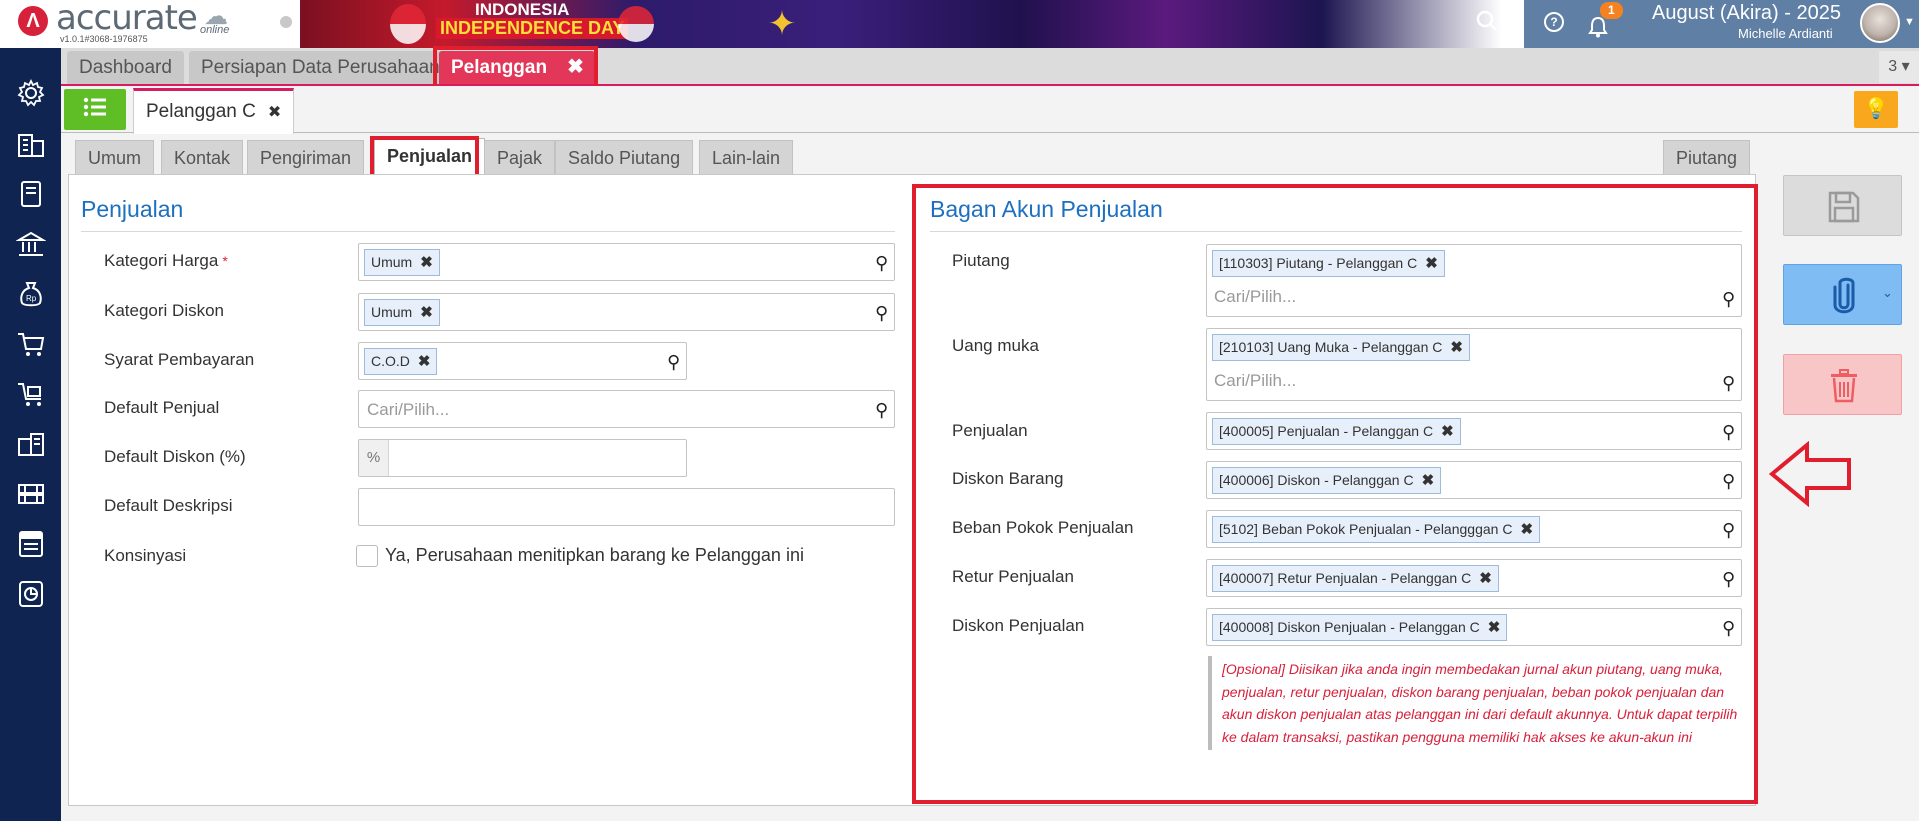 This screenshot has width=1919, height=821. I want to click on tab-pelanggan: Pelanggan ✖, so click(517, 67).